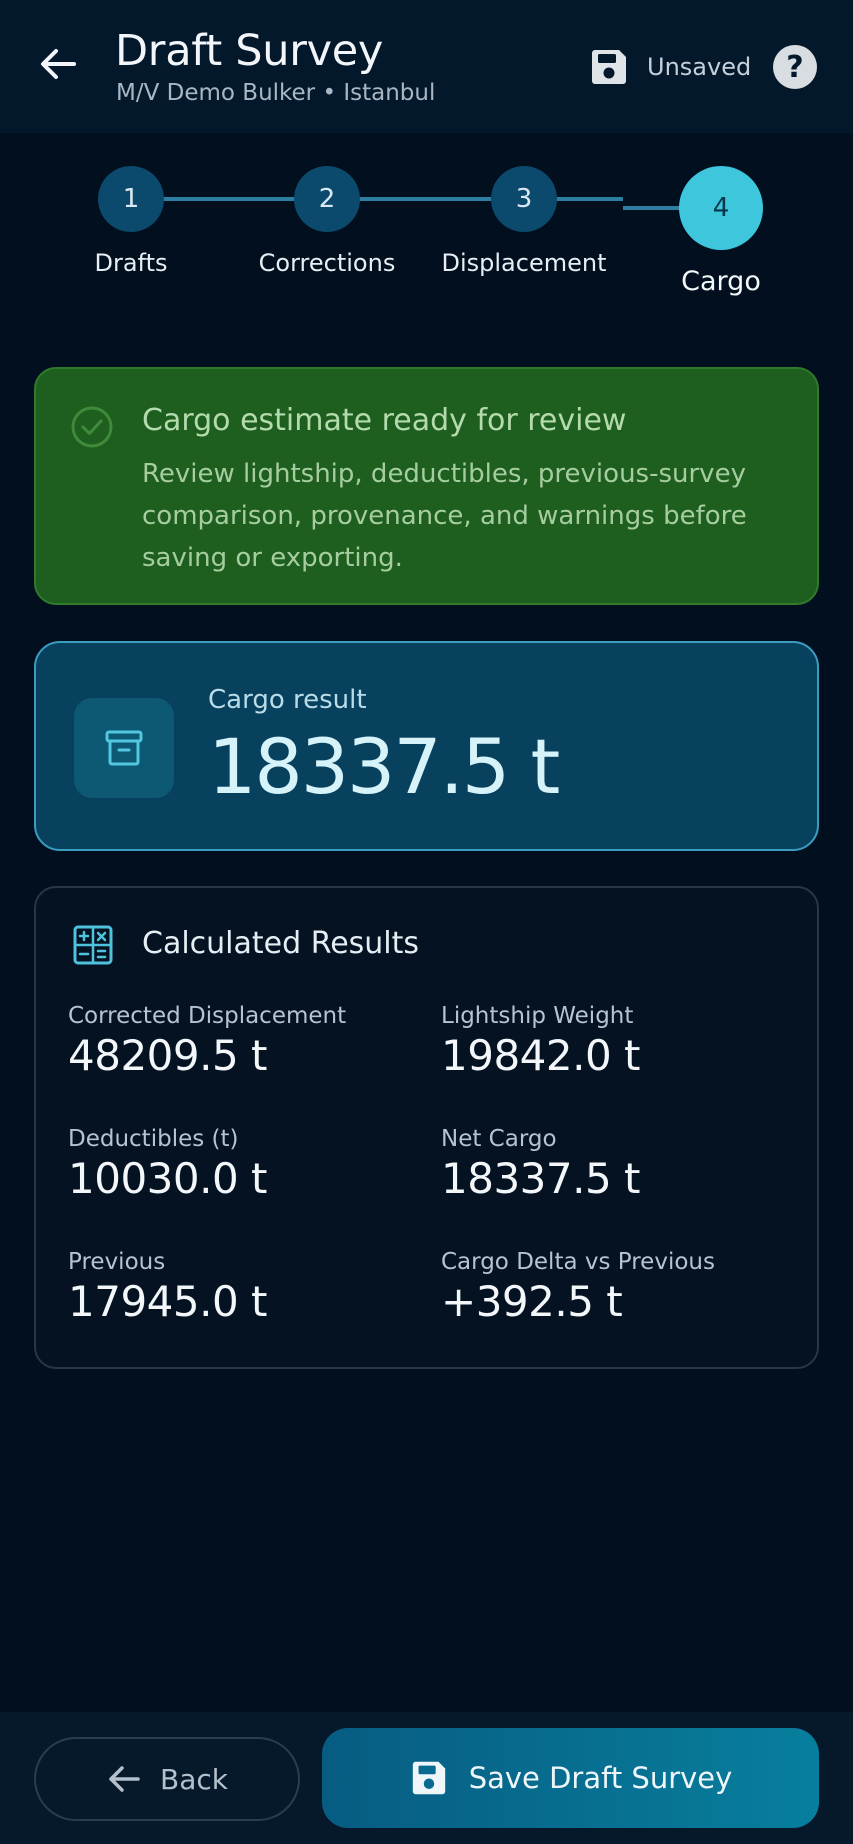  What do you see at coordinates (578, 1287) in the screenshot?
I see `metric-cargo-delta: Cargo Delta vs Previous +392.5 t` at bounding box center [578, 1287].